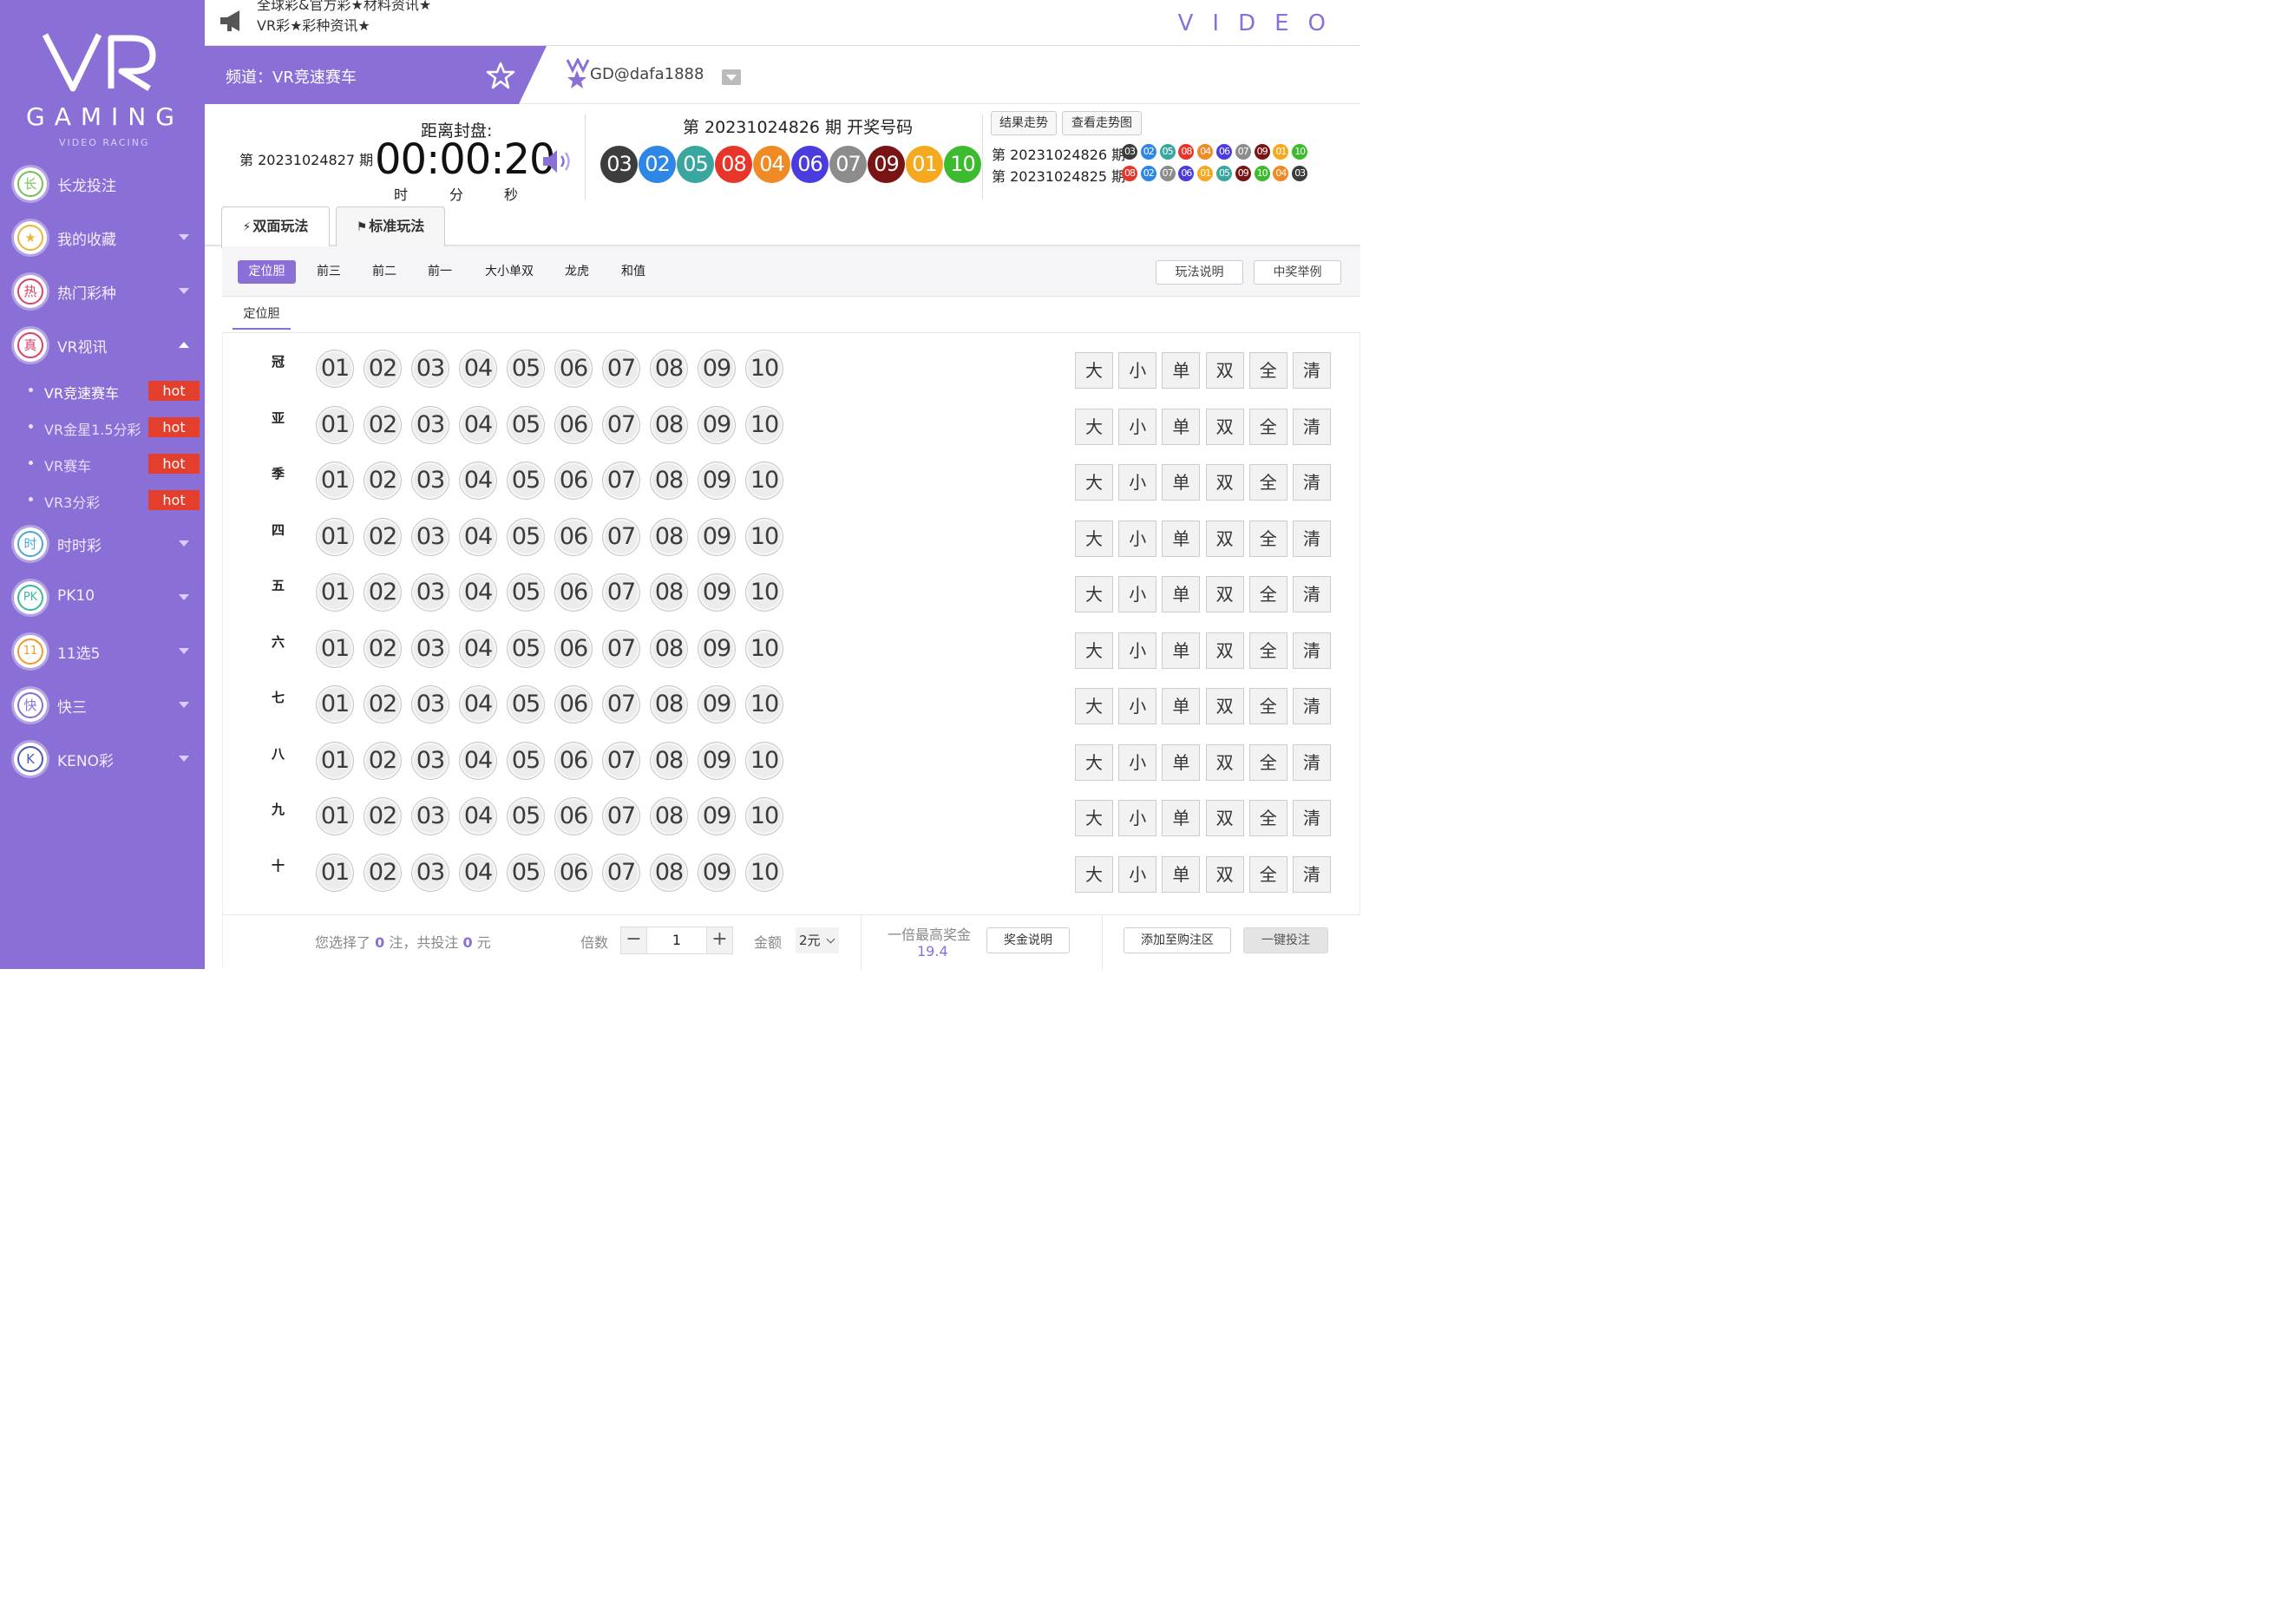 The height and width of the screenshot is (1624, 2280). I want to click on multiple-input: 1, so click(676, 940).